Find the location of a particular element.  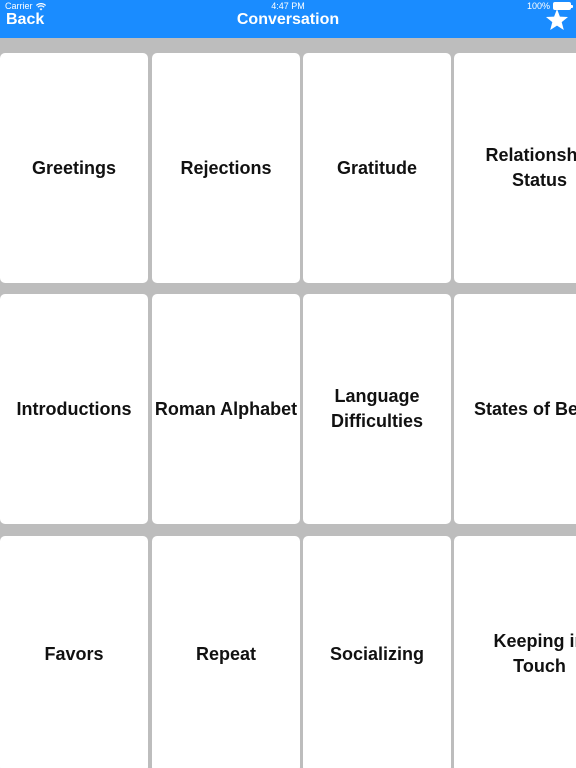

category-label: Roman Alphabet is located at coordinates (226, 408).